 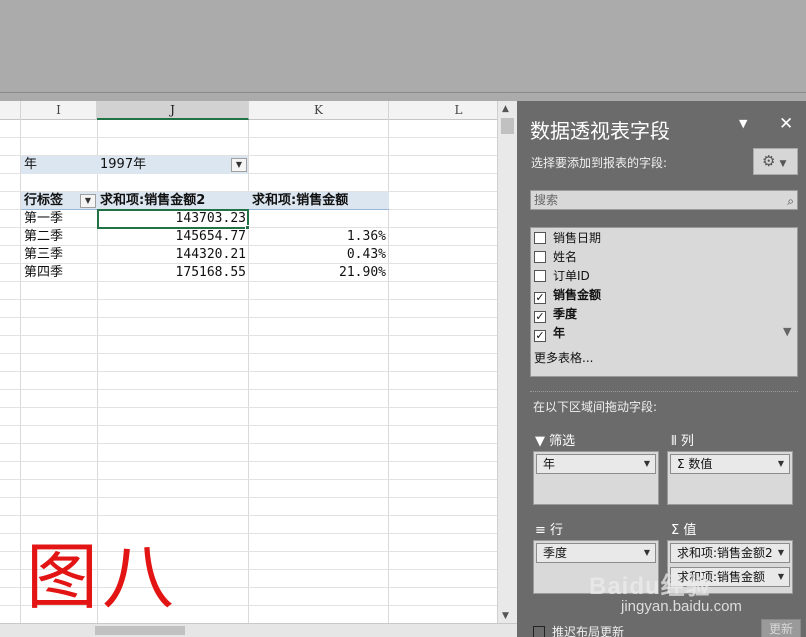 I want to click on field-label: 年, so click(x=559, y=333).